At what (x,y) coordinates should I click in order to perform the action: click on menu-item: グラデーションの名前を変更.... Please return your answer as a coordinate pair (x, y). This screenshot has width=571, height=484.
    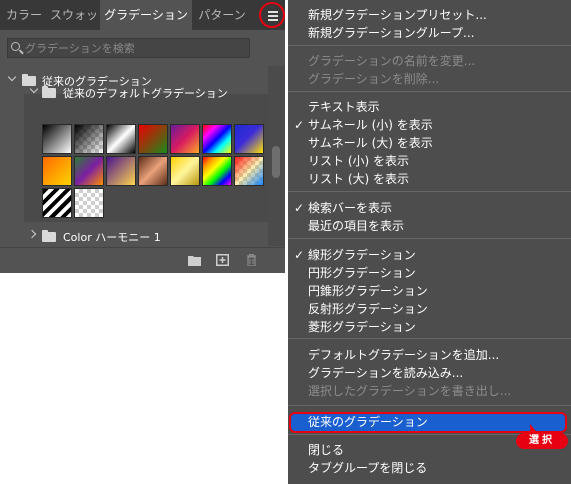
    Looking at the image, I should click on (392, 61).